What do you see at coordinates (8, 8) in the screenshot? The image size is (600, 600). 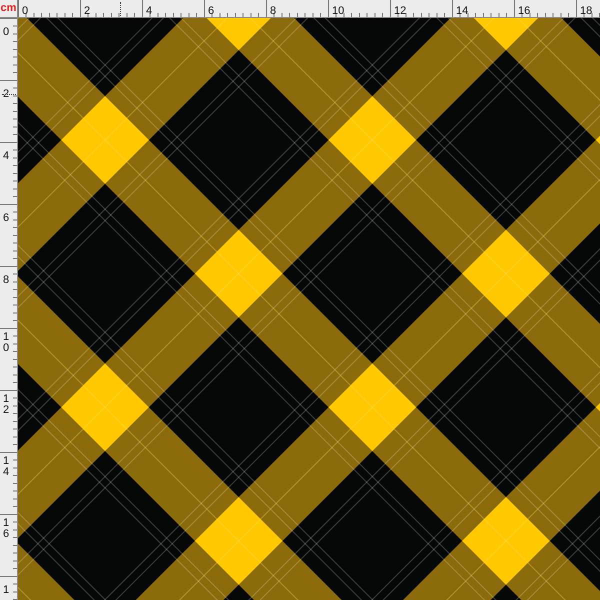 I see `unit-label: cm` at bounding box center [8, 8].